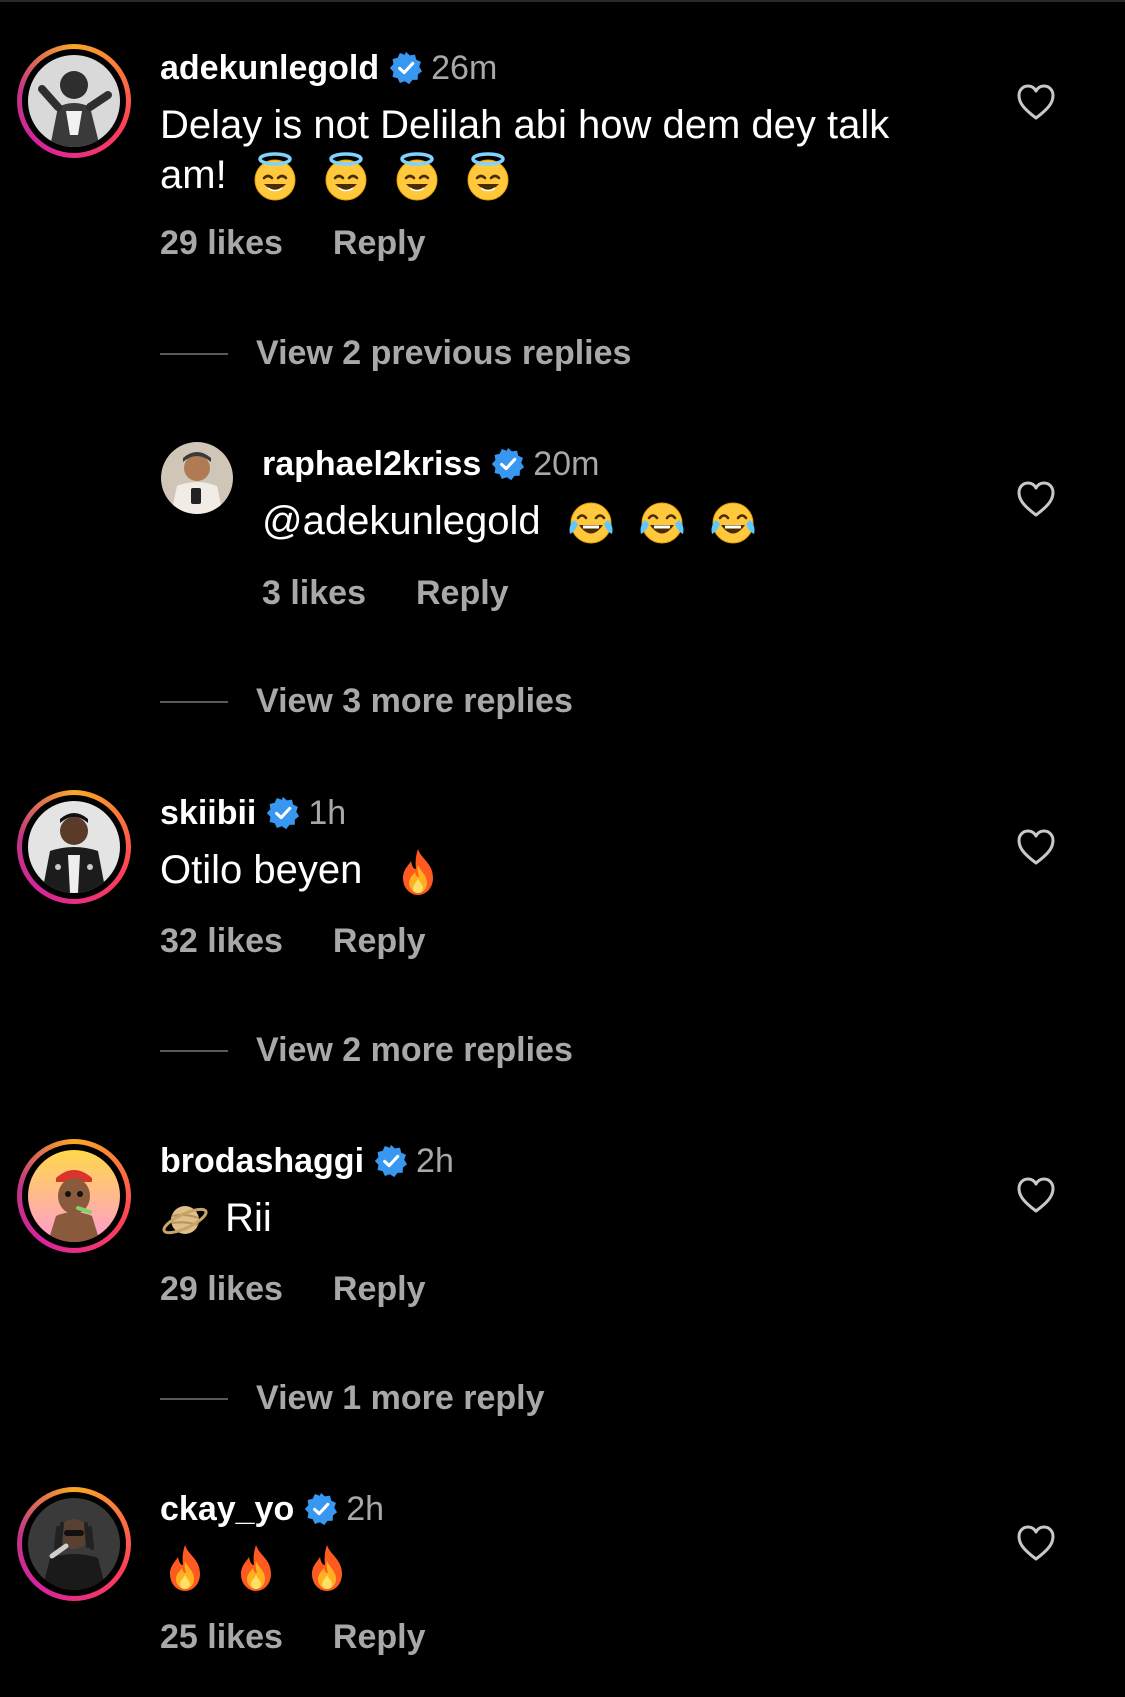 The height and width of the screenshot is (1697, 1125). What do you see at coordinates (371, 464) in the screenshot?
I see `username: raphael2kriss` at bounding box center [371, 464].